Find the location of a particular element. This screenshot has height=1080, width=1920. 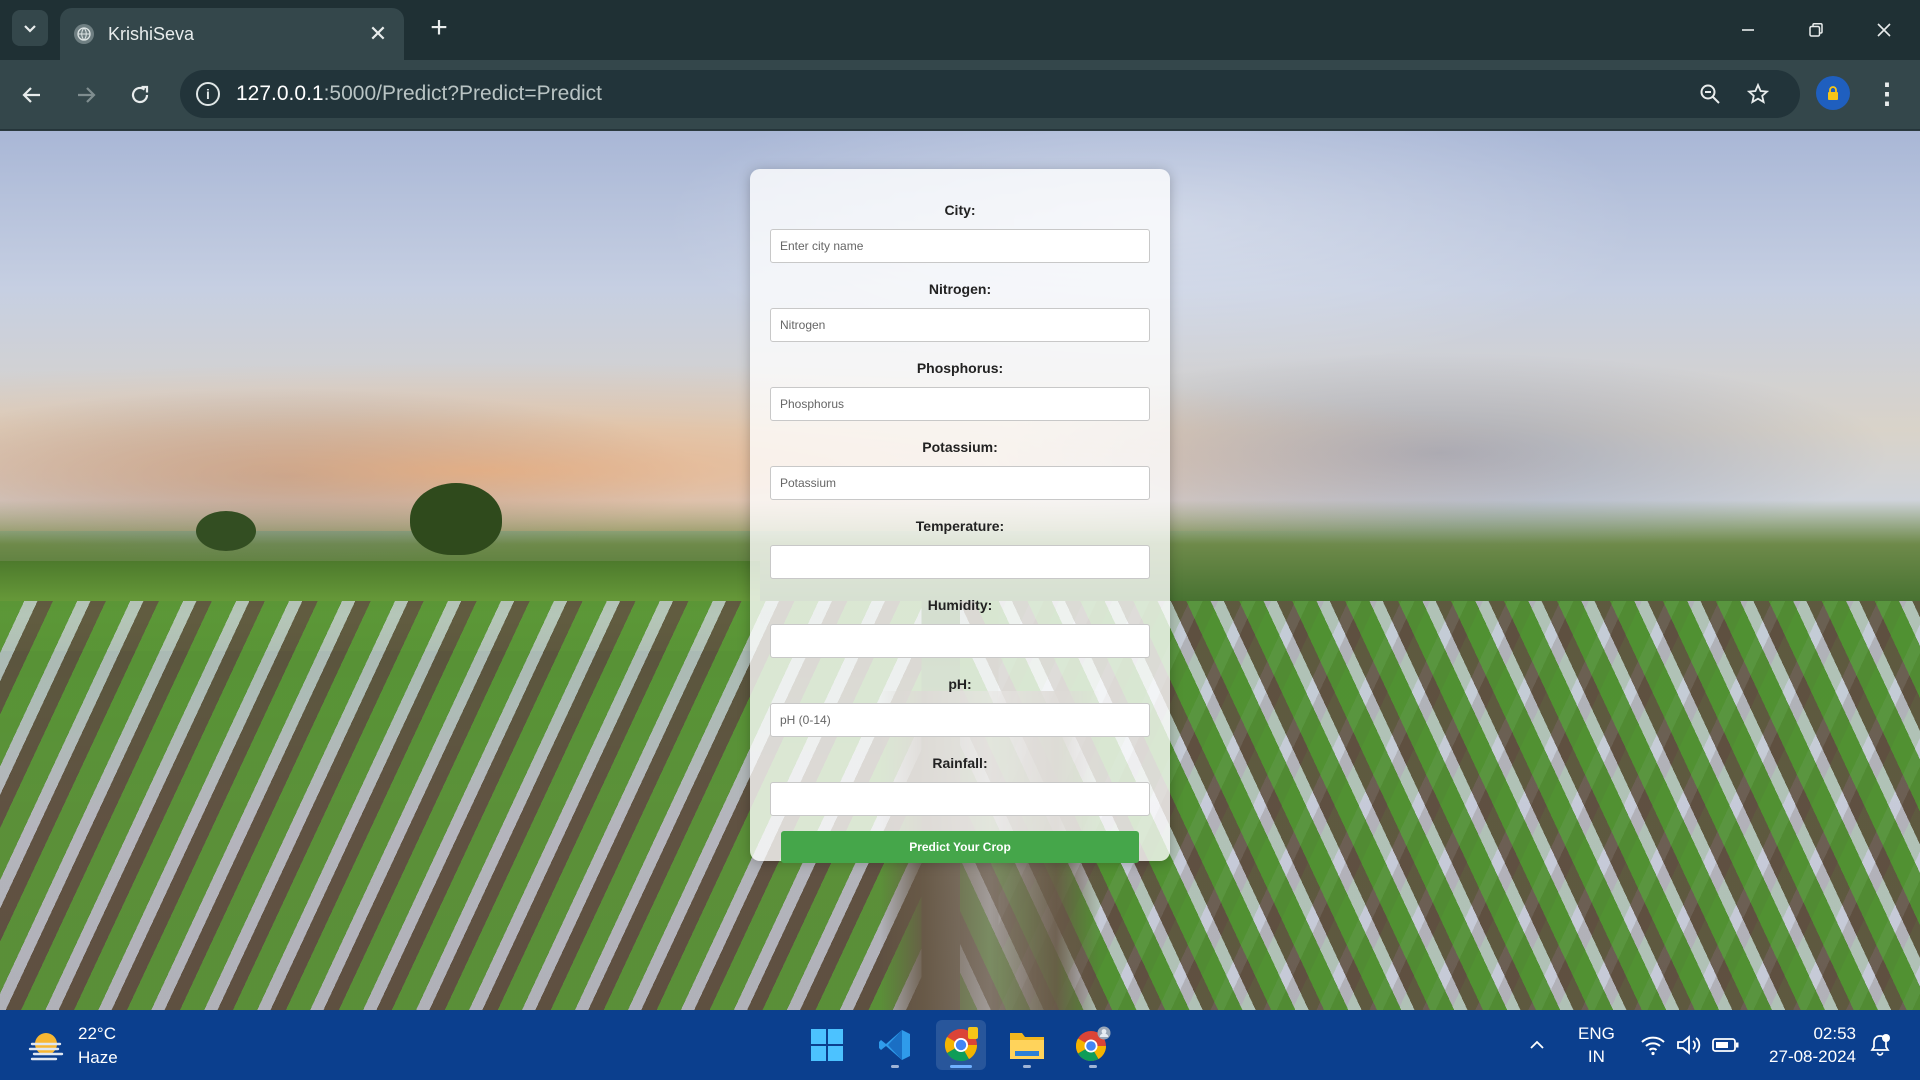

ph-label: pH: is located at coordinates (960, 684).